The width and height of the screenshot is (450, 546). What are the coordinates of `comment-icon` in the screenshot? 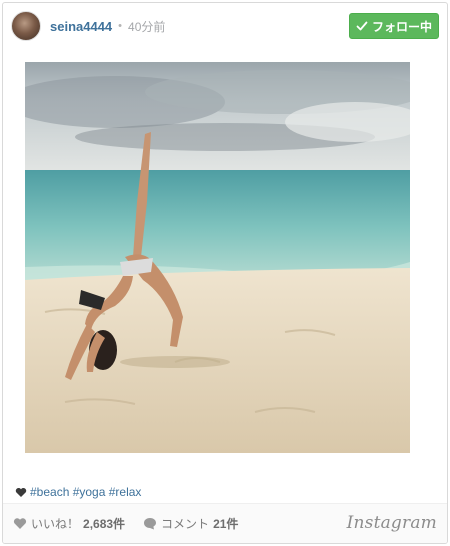 It's located at (150, 524).